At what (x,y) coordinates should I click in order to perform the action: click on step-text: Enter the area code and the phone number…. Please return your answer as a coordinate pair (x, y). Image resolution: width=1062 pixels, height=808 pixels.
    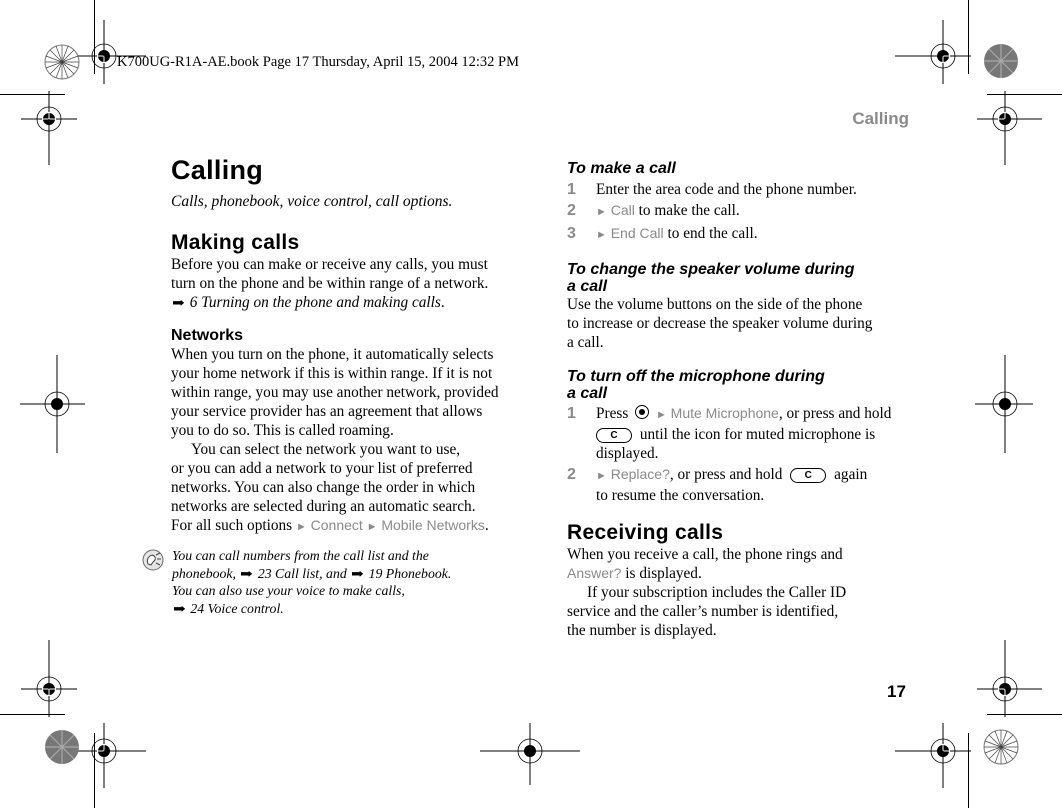
    Looking at the image, I should click on (726, 189).